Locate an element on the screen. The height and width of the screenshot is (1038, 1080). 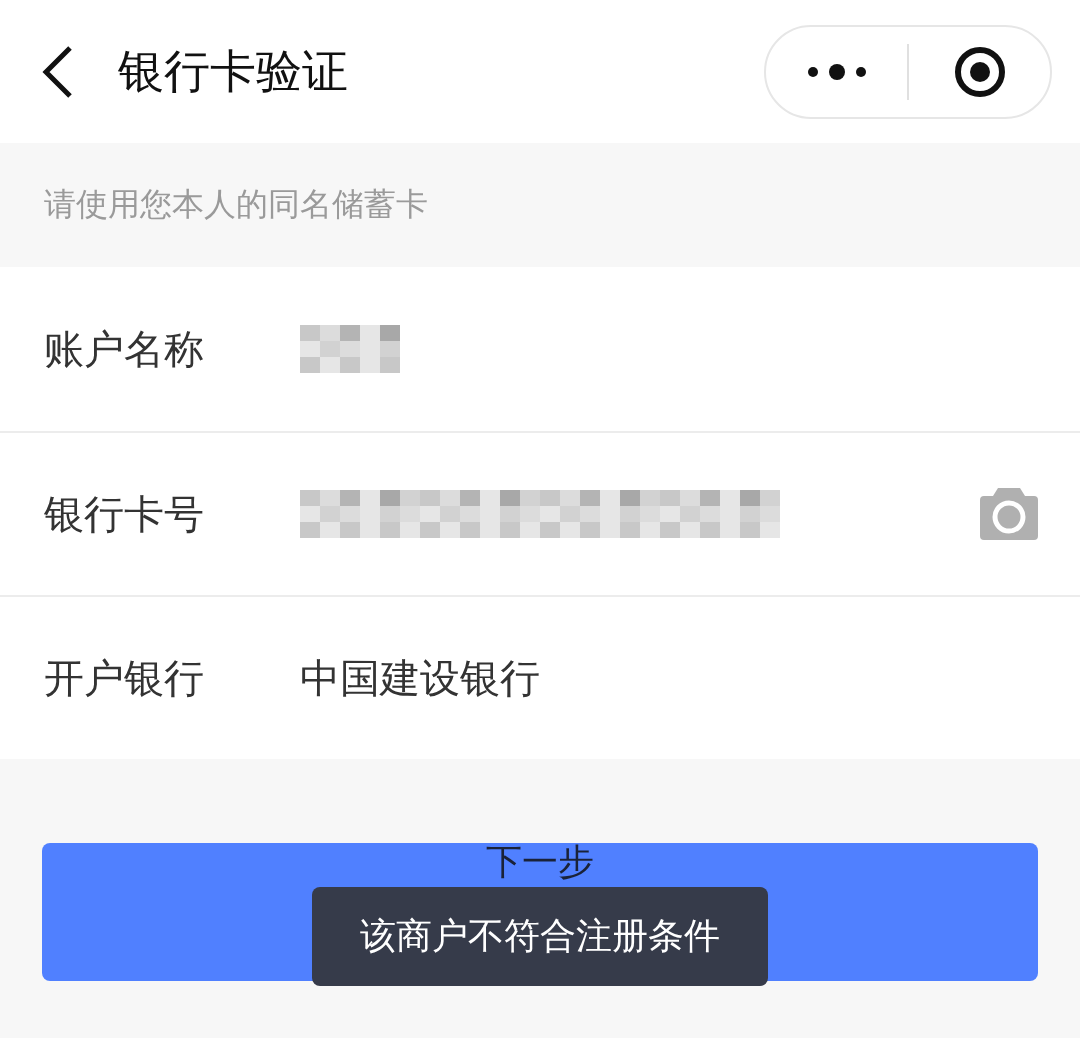
field-label: 账户名称 is located at coordinates (124, 349).